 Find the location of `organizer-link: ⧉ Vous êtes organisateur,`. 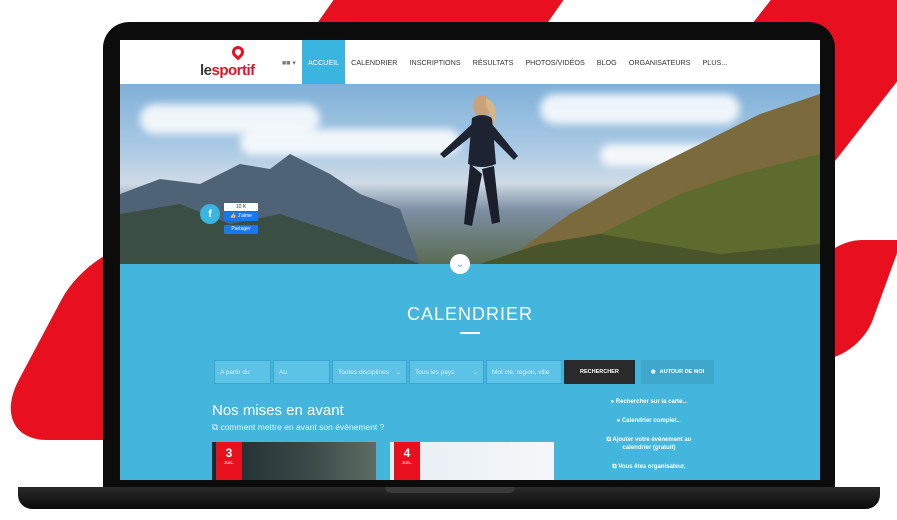

organizer-link: ⧉ Vous êtes organisateur, is located at coordinates (649, 467).